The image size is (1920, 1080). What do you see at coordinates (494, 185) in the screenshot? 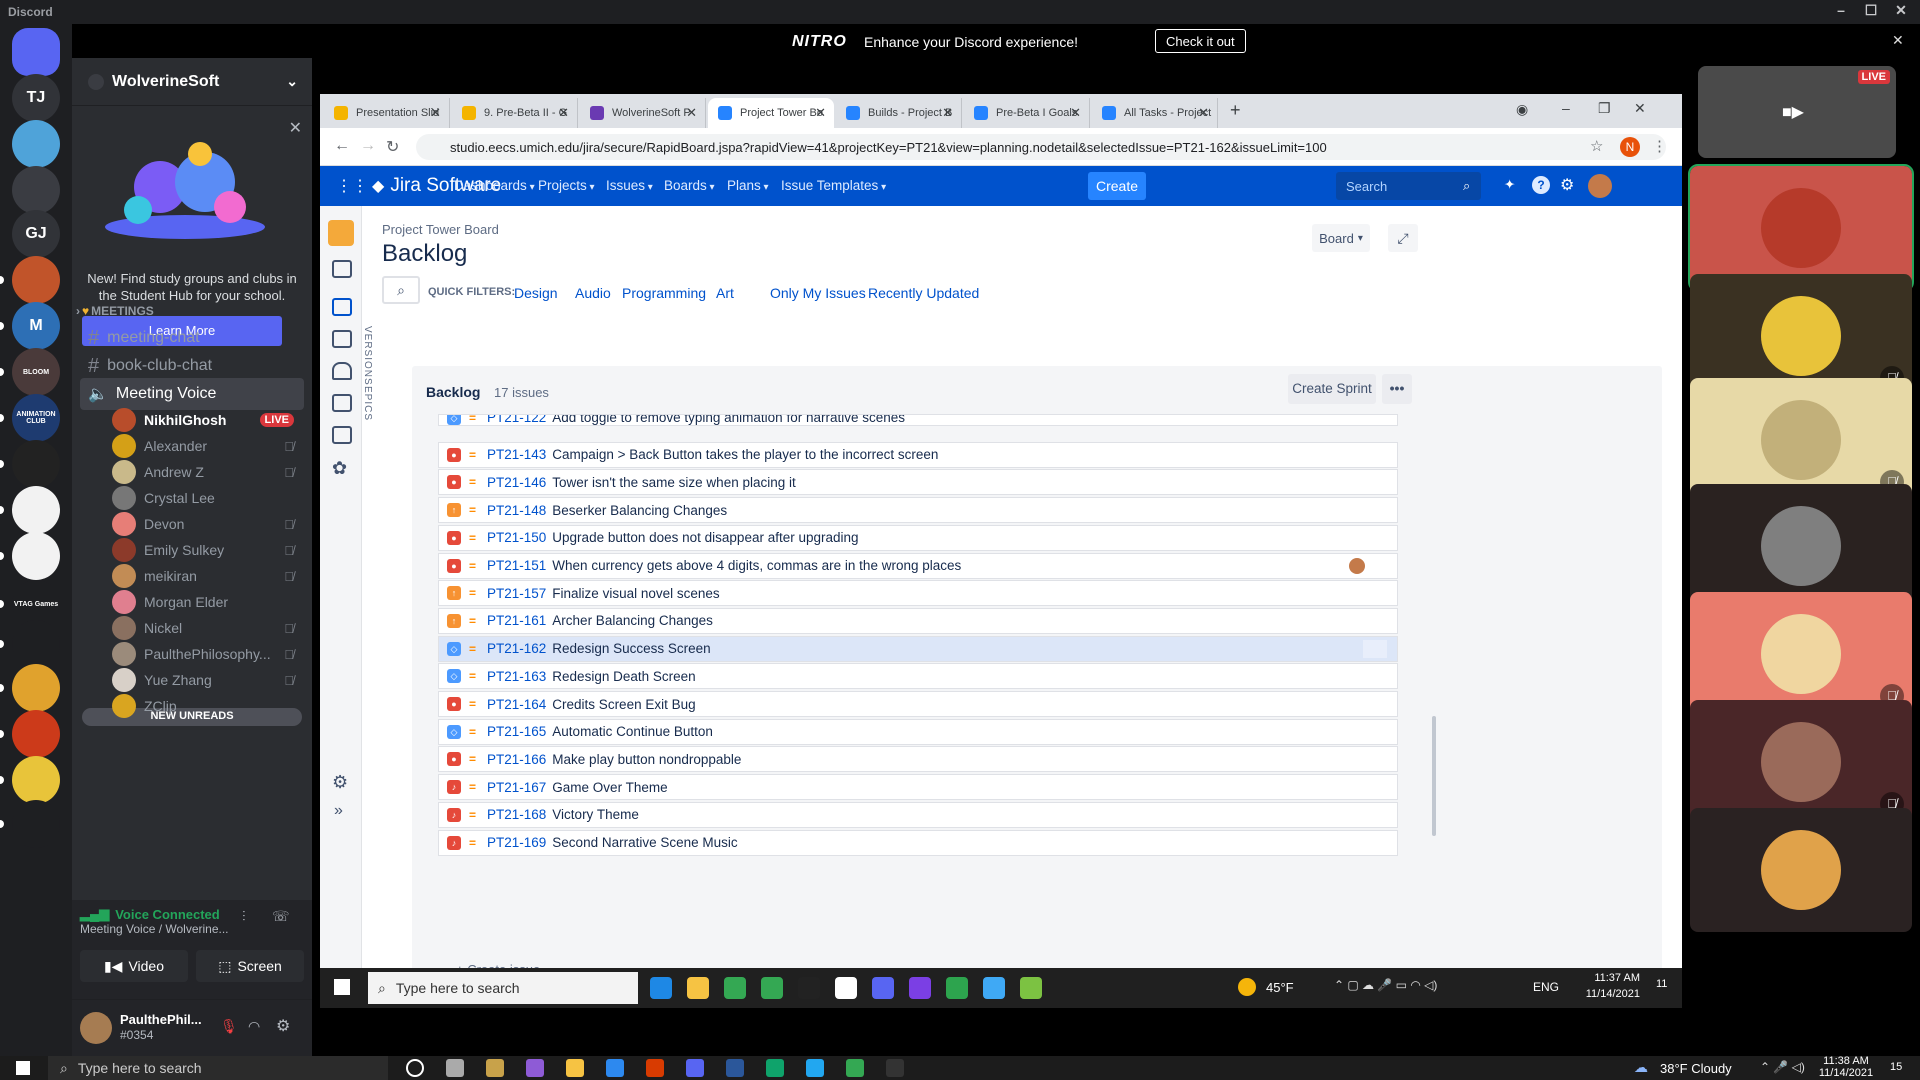
I see `jira-menu-item: Dashboards ▾` at bounding box center [494, 185].